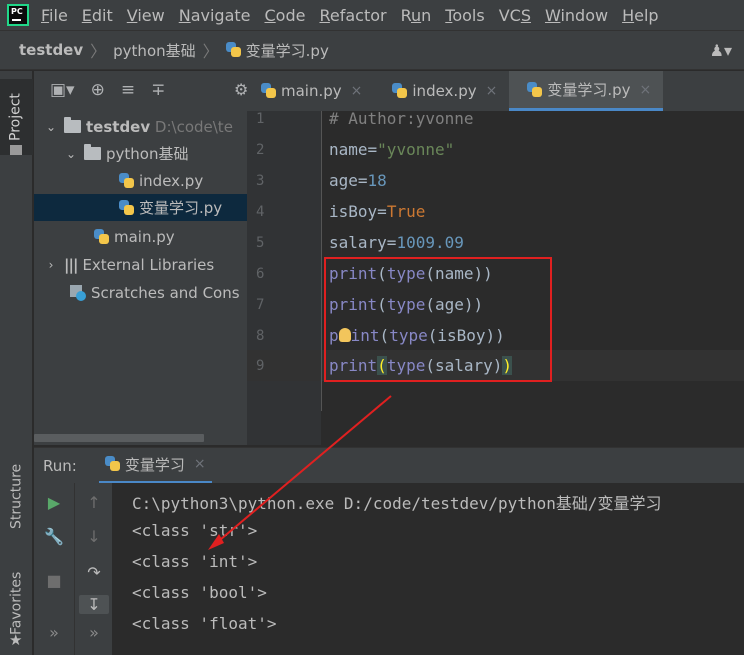  I want to click on user-account-icon: ♟▾, so click(721, 50).